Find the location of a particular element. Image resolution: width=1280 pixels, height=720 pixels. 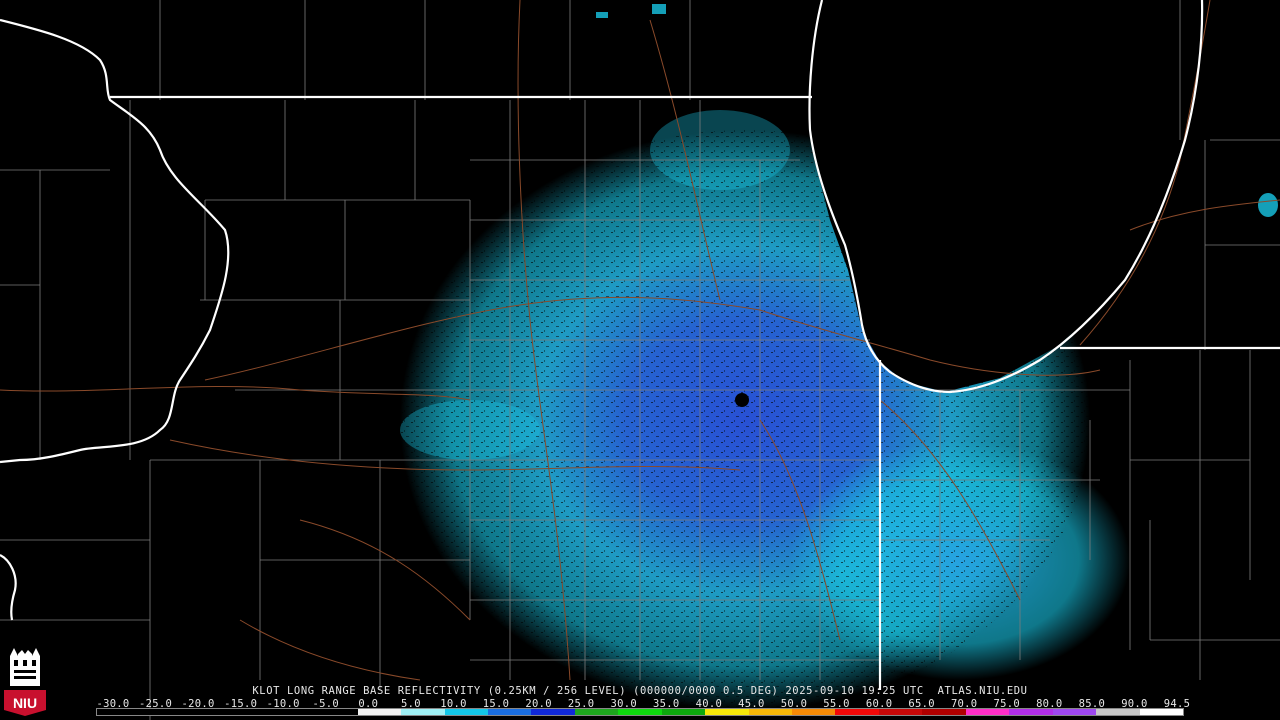

reflectivity-colorbar is located at coordinates (640, 712).